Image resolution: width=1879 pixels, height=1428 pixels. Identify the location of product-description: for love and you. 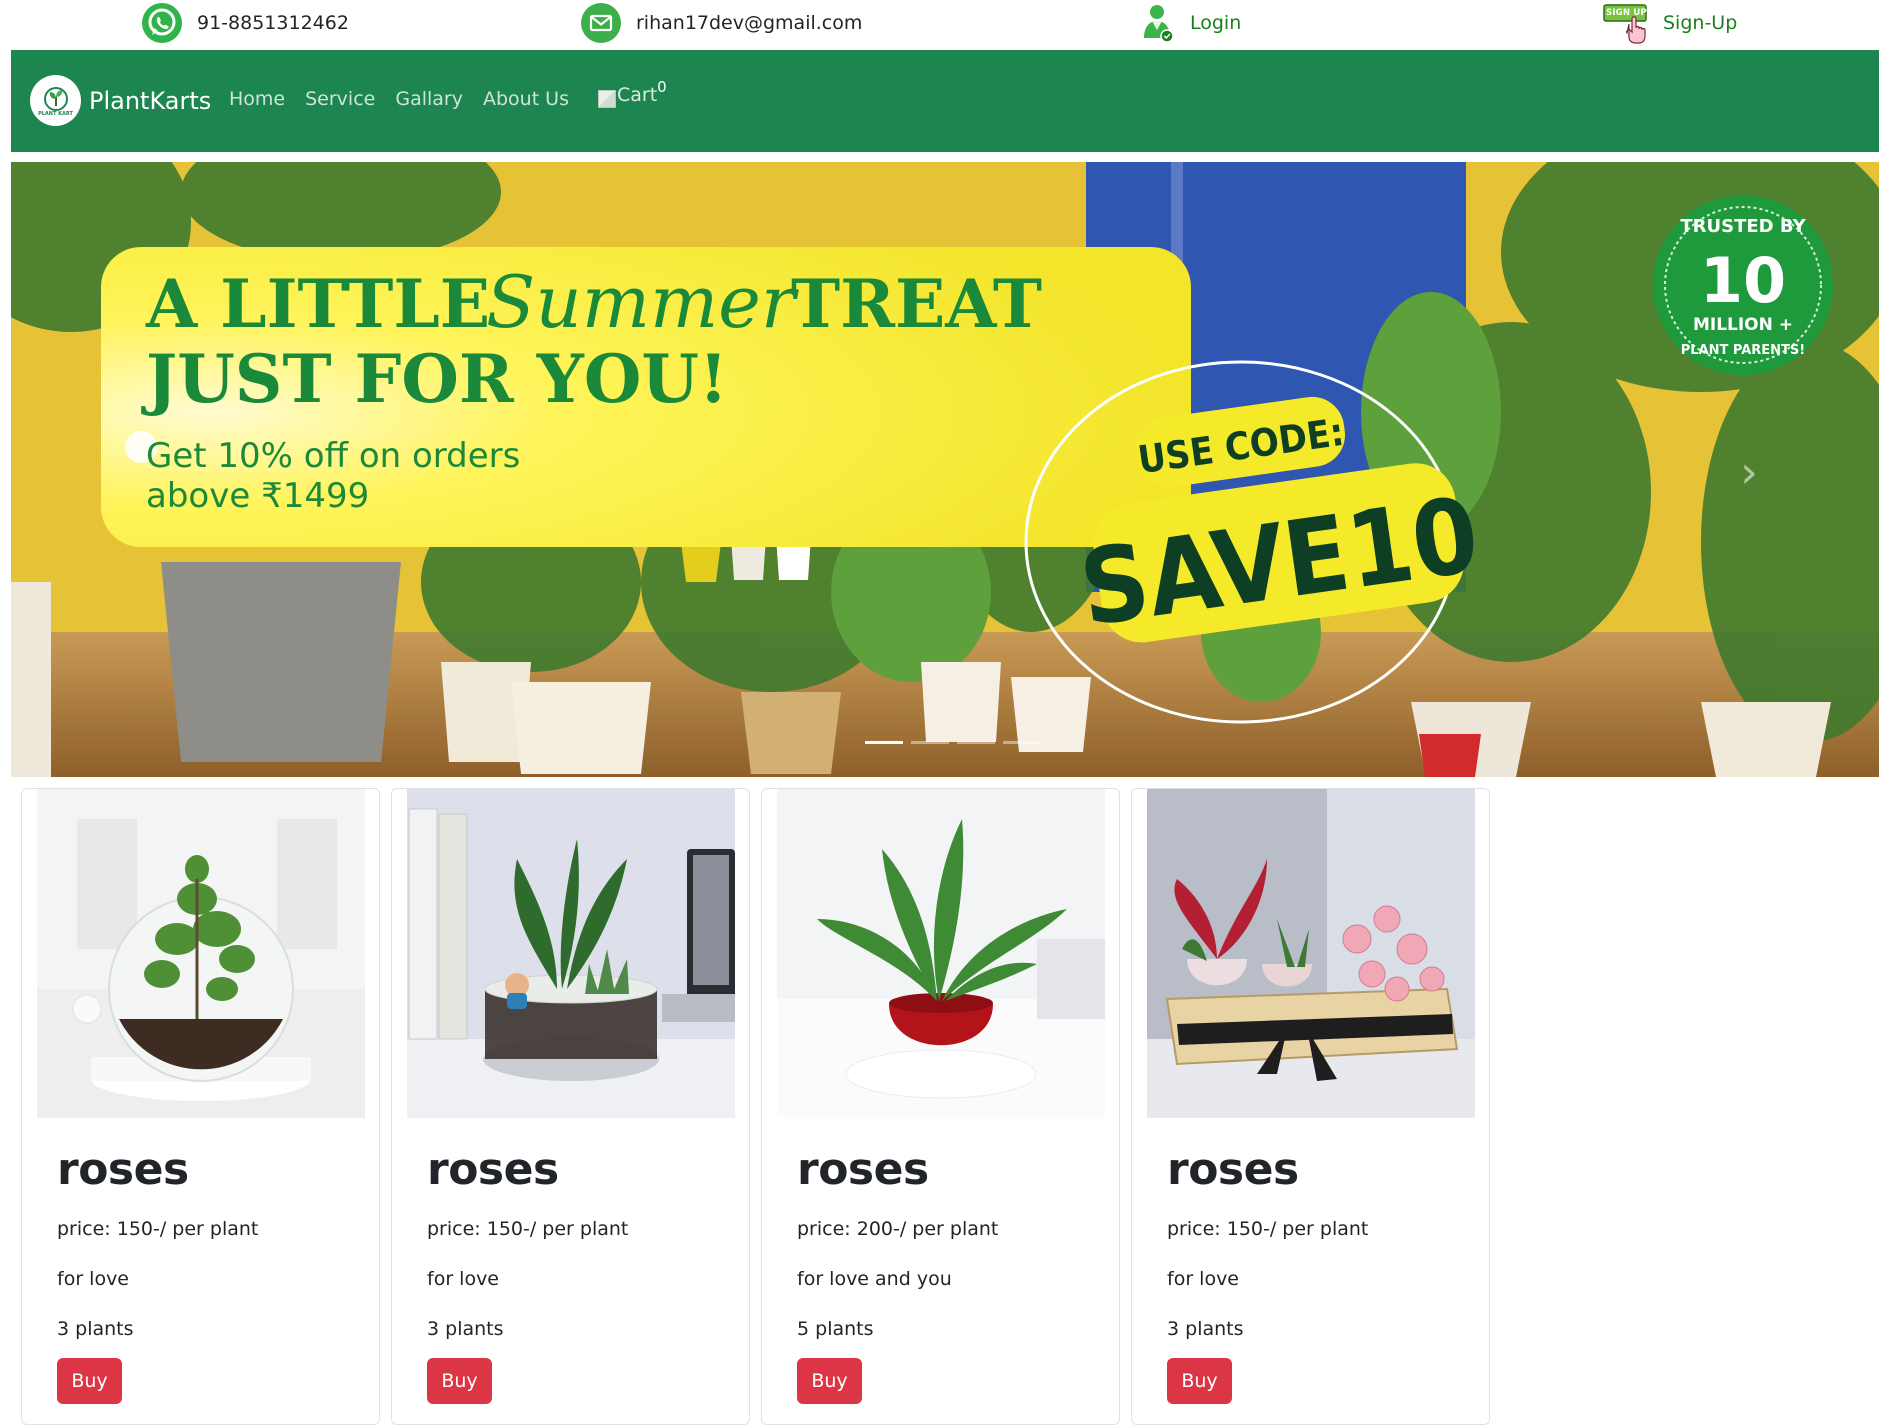
(874, 1278).